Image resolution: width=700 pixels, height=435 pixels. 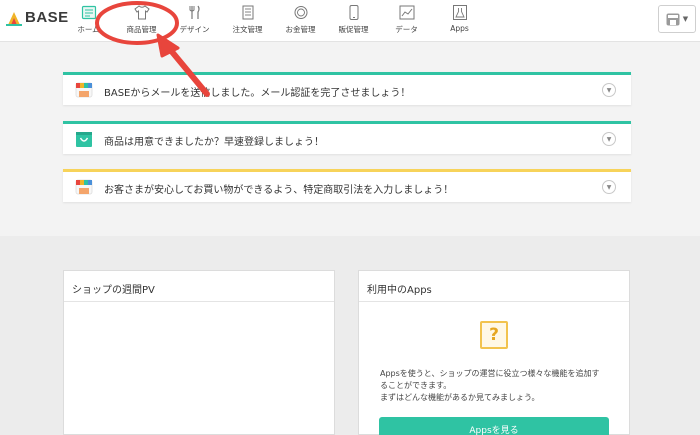 I want to click on coin-icon, so click(x=300, y=12).